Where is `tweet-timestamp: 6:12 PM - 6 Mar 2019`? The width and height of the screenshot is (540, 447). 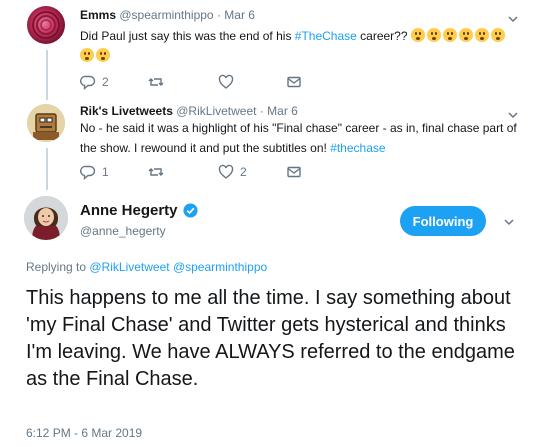
tweet-timestamp: 6:12 PM - 6 Mar 2019 is located at coordinates (84, 433).